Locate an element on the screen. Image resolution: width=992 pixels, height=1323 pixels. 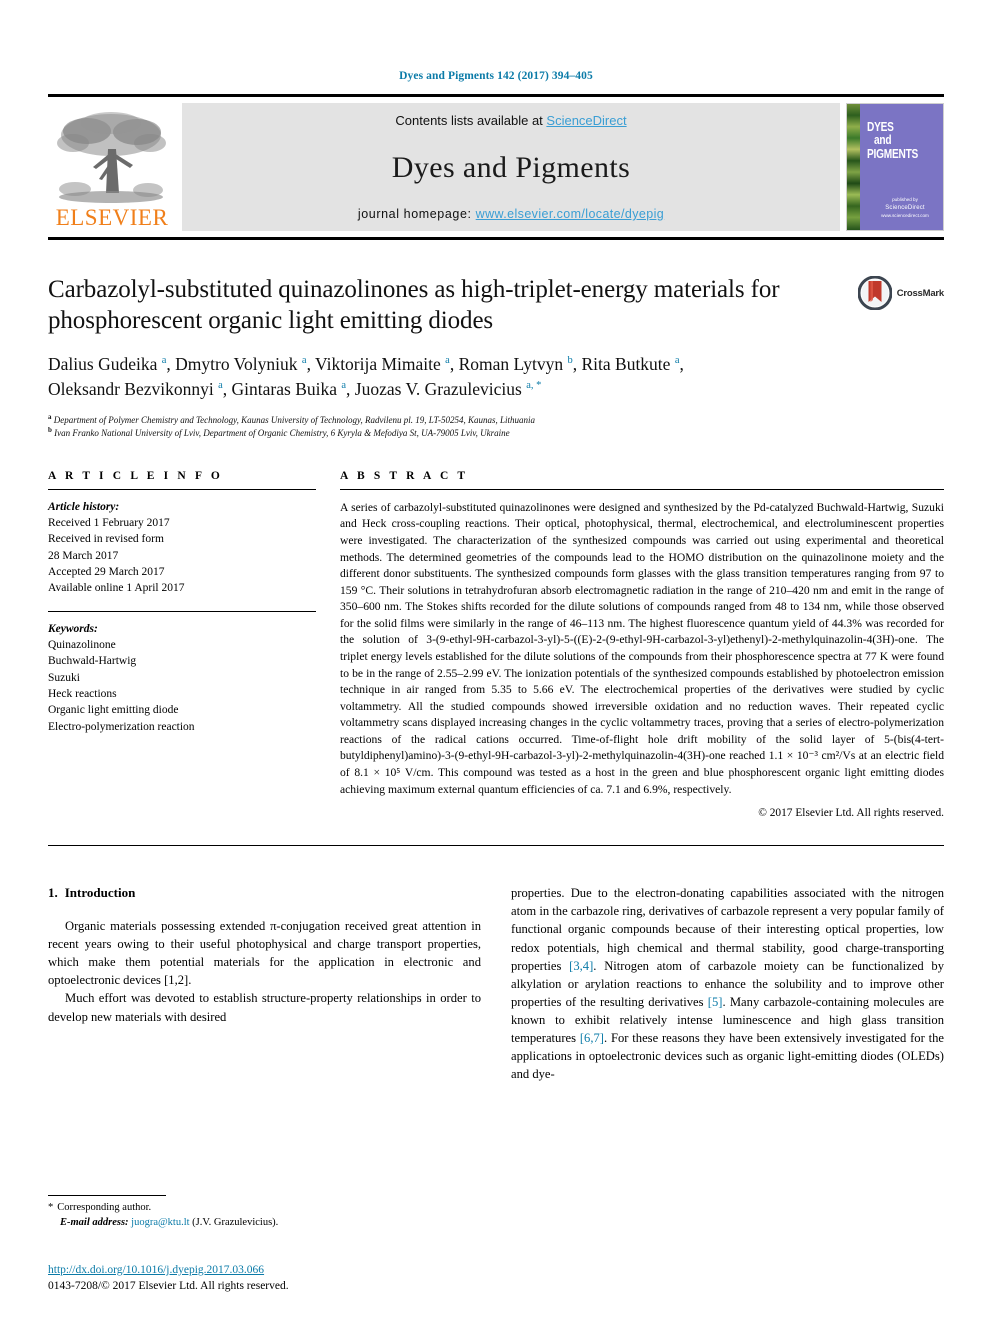
cover-footer-small: published by is located at coordinates (905, 200).